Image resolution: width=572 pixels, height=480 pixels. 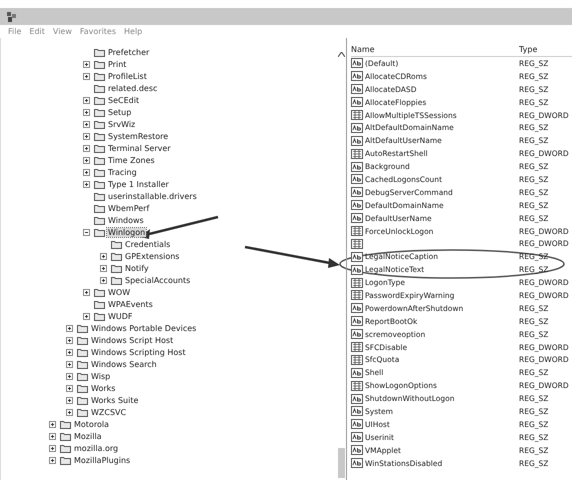 What do you see at coordinates (123, 100) in the screenshot?
I see `tree-item: SeCEdit` at bounding box center [123, 100].